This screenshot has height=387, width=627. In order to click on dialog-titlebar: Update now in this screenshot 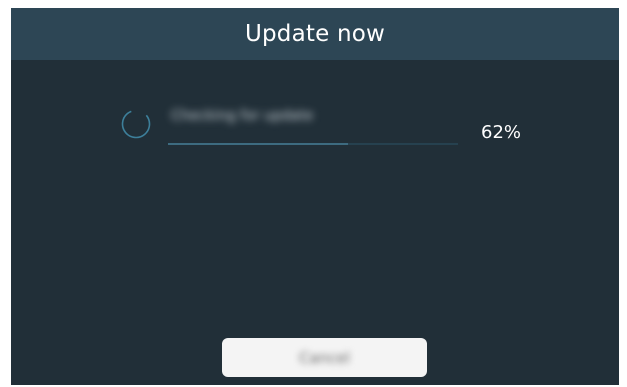, I will do `click(315, 34)`.